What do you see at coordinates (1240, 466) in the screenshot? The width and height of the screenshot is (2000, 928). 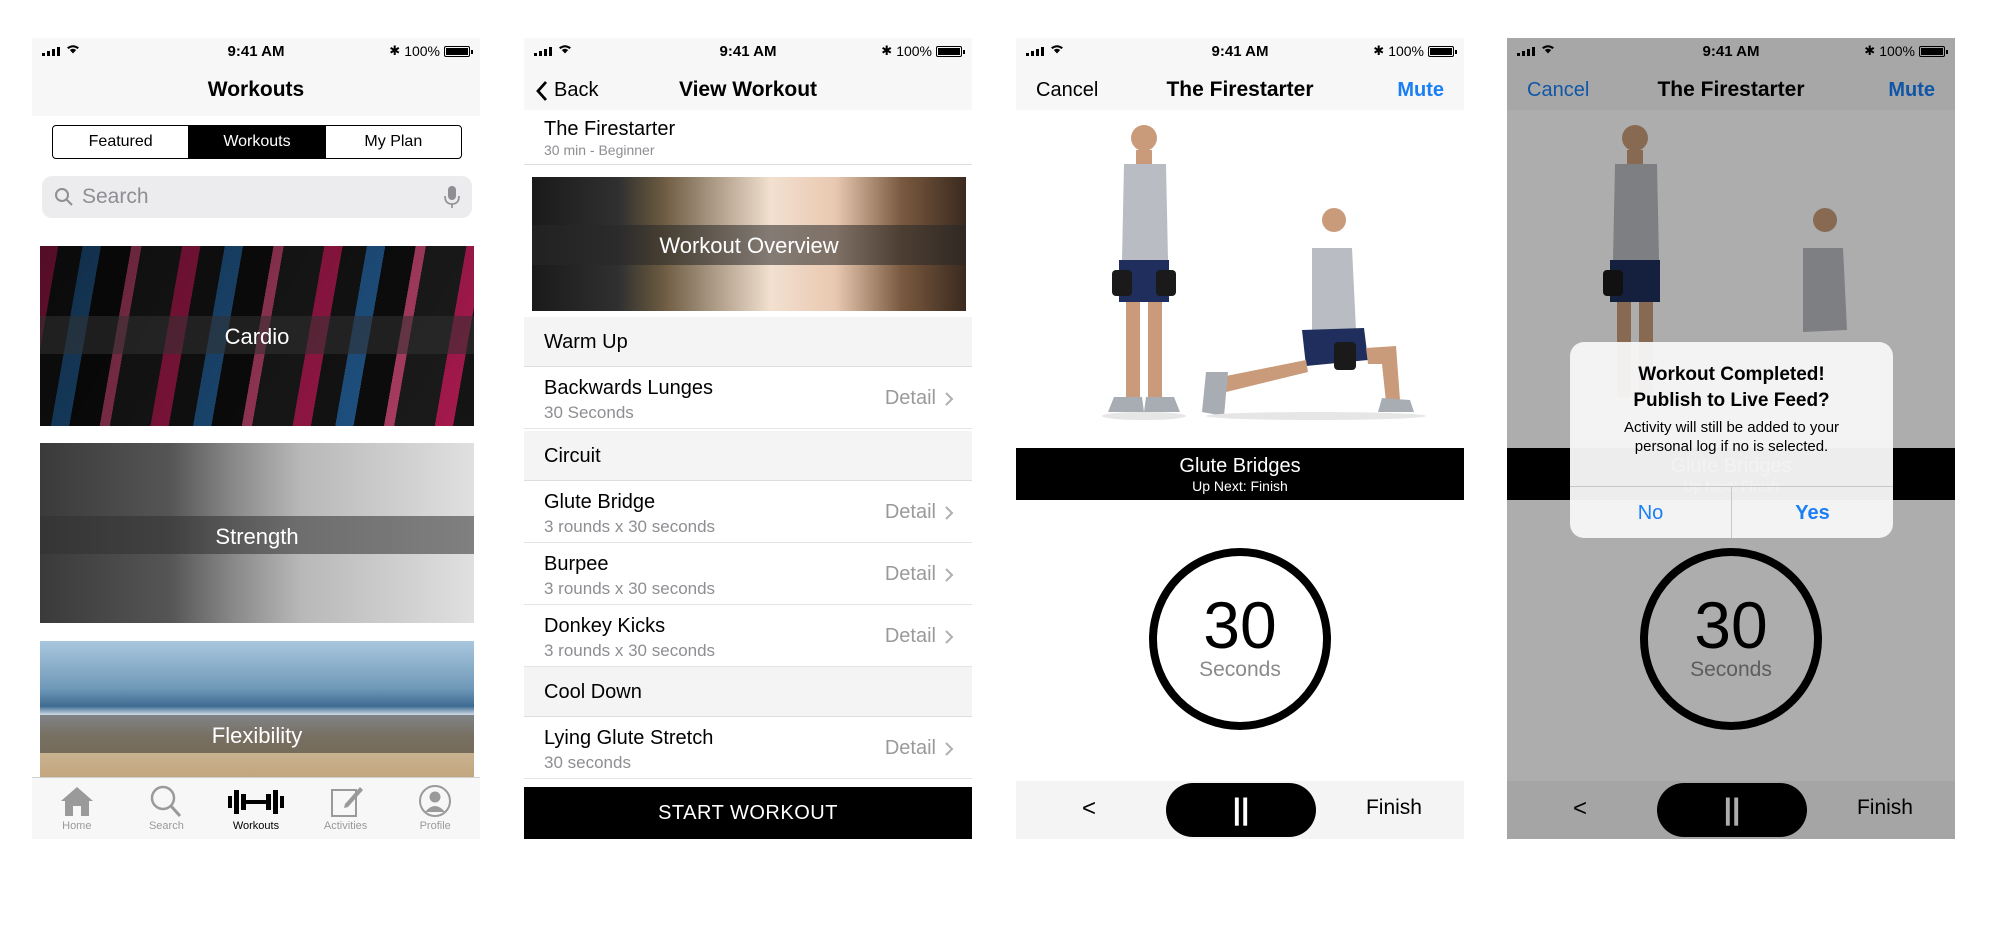 I see `current-exercise-name: Glute Bridges` at bounding box center [1240, 466].